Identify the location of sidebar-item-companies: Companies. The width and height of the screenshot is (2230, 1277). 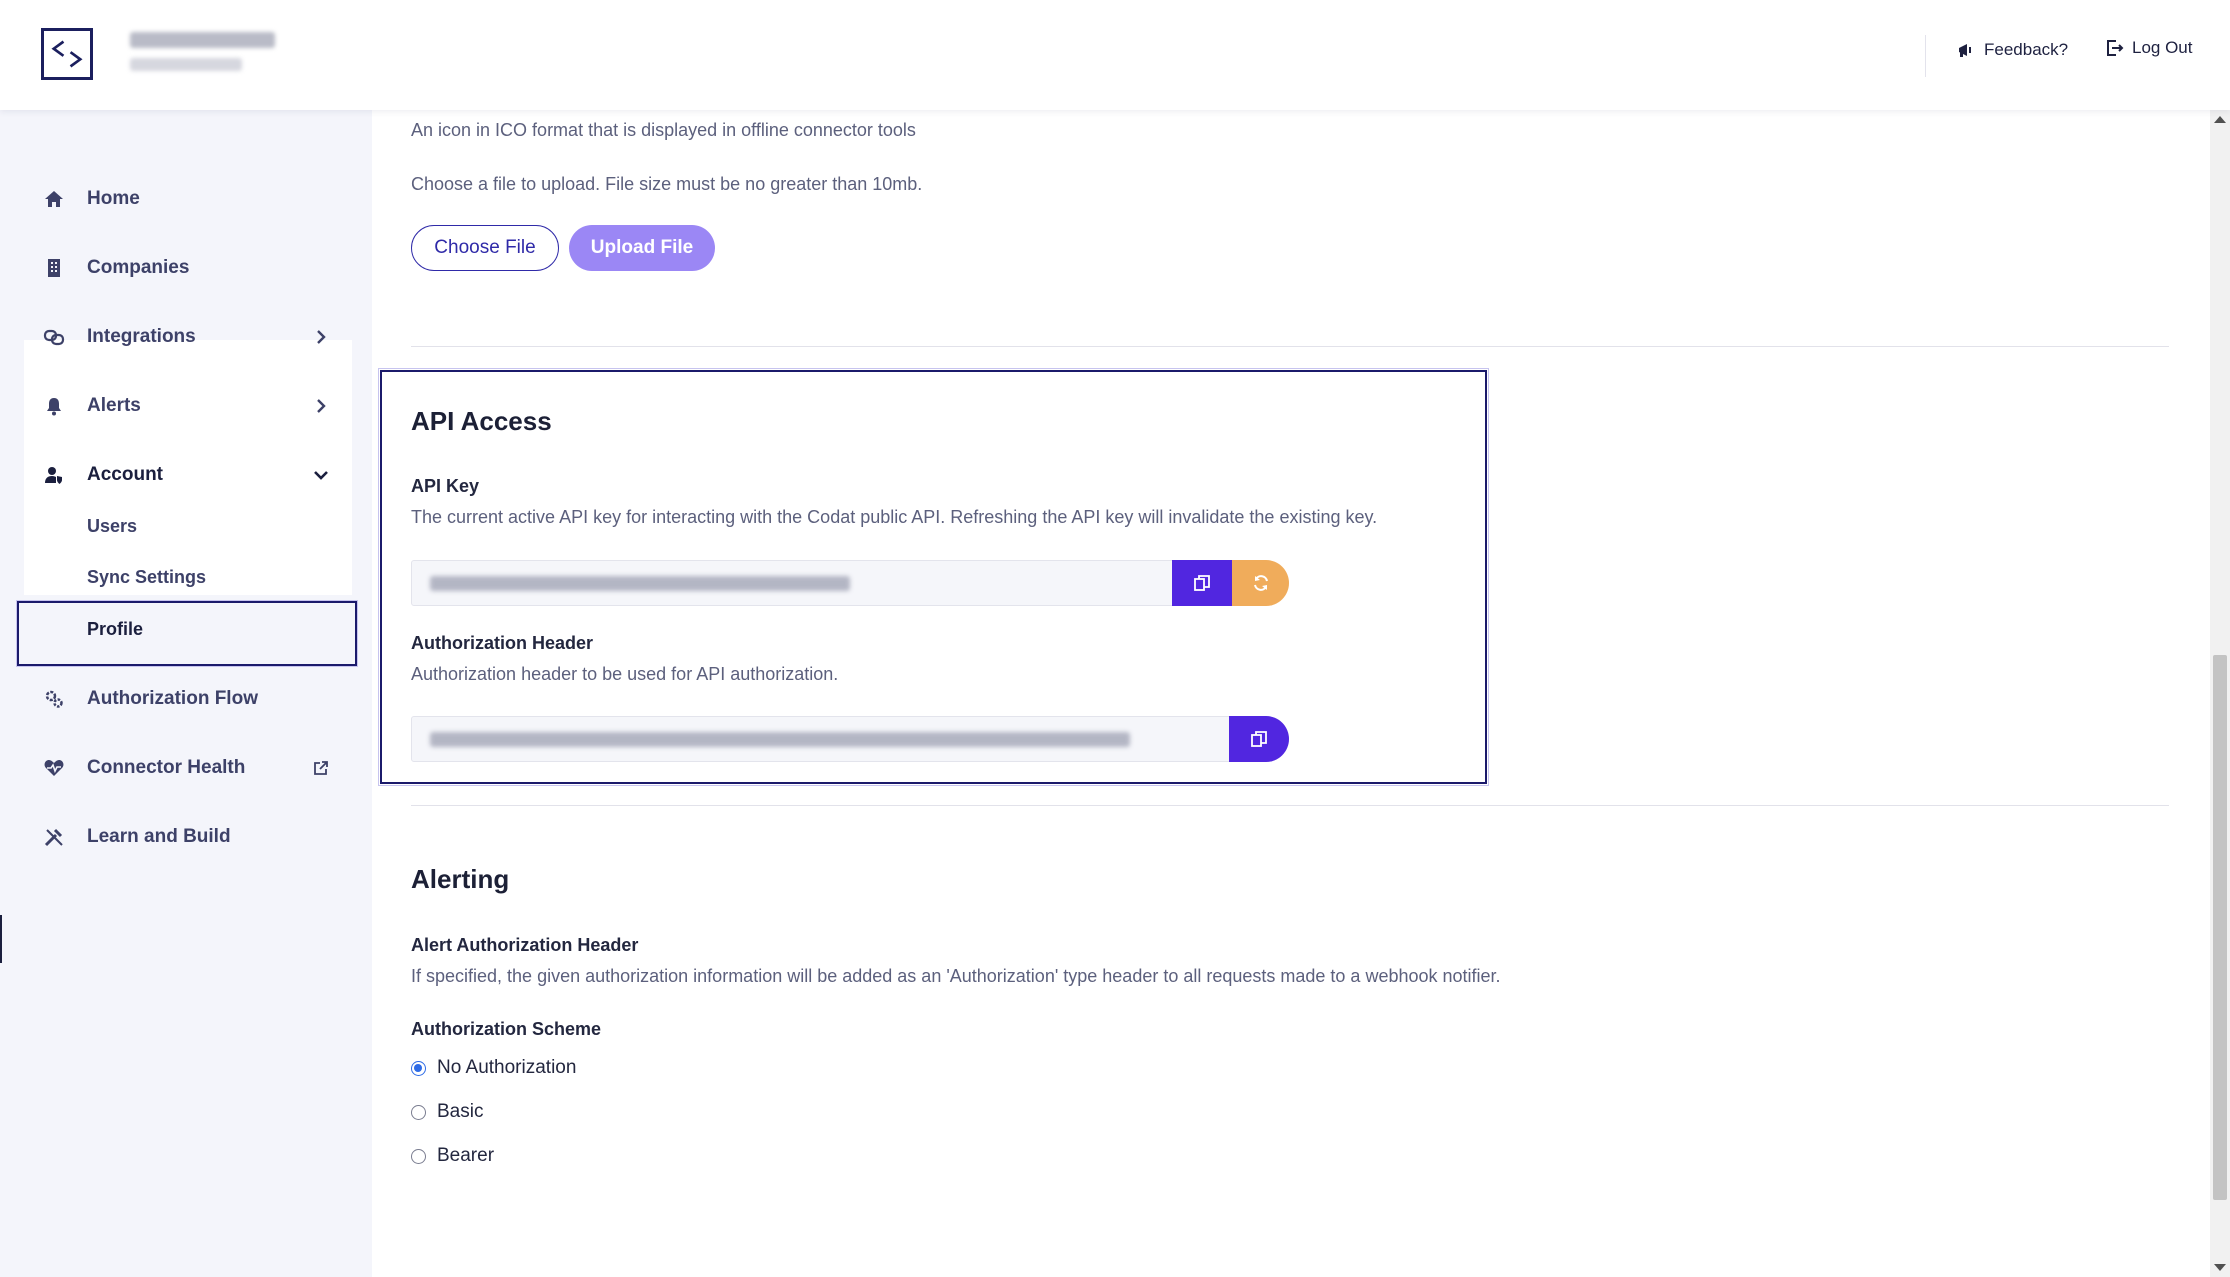
(188, 268).